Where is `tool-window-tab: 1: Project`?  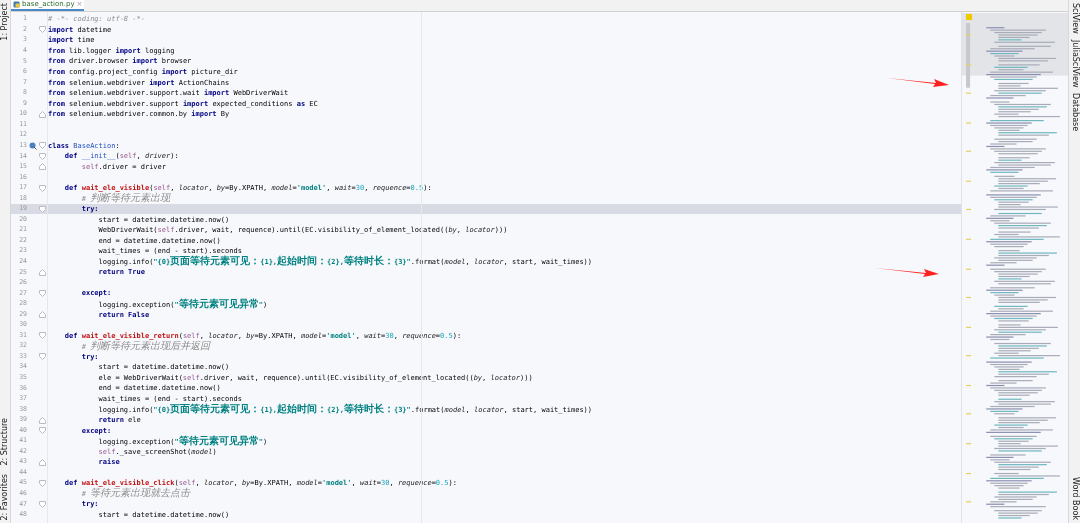
tool-window-tab: 1: Project is located at coordinates (5, 22).